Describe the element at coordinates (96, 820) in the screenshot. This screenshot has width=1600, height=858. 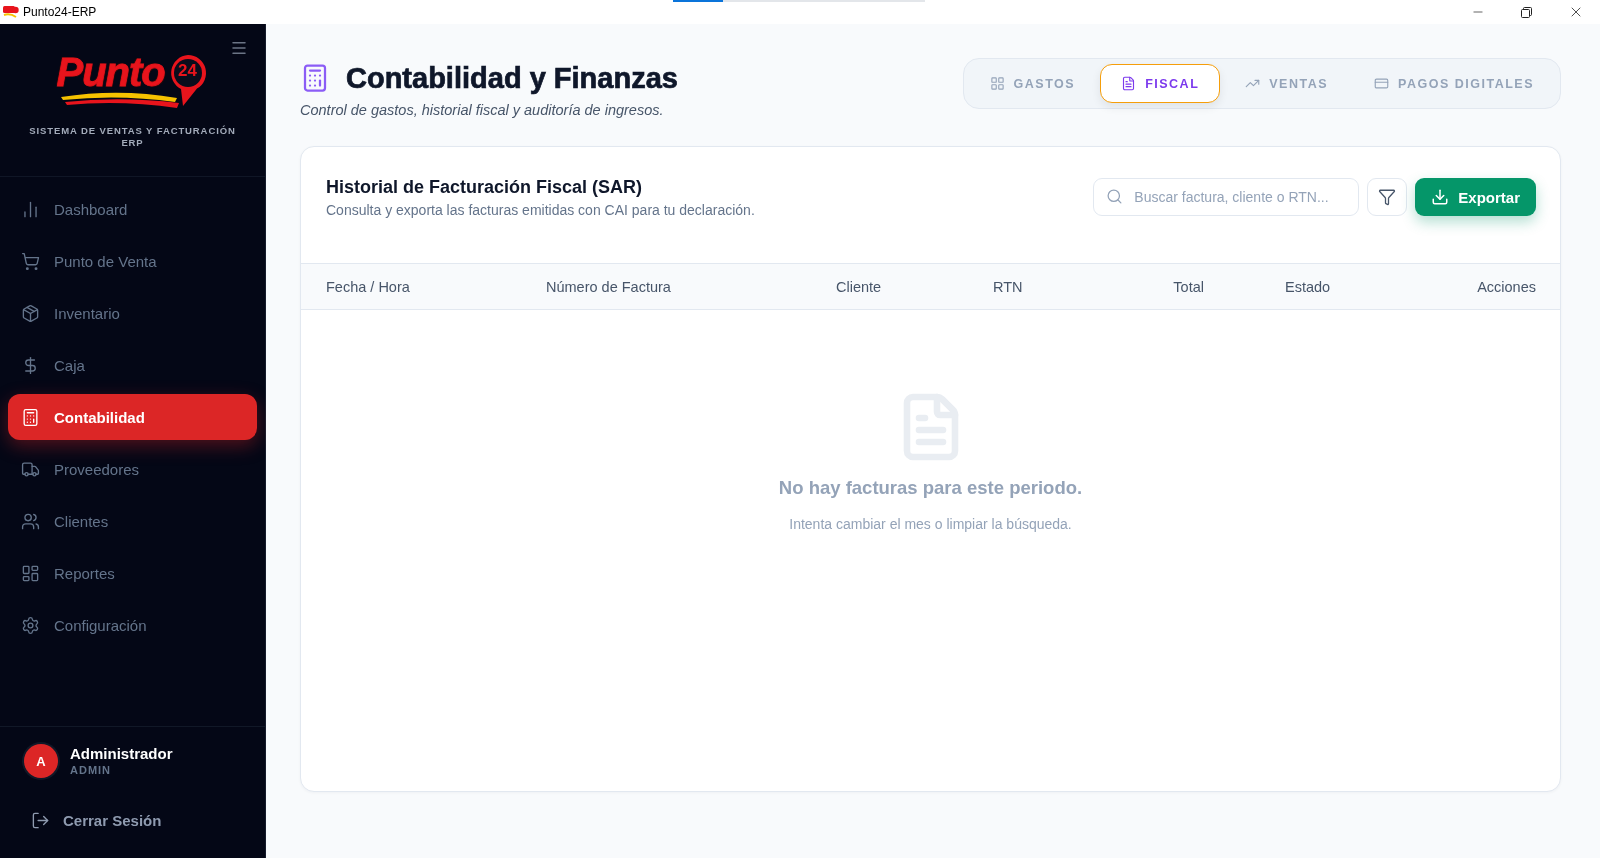
I see `logout-button: Cerrar Sesión` at that location.